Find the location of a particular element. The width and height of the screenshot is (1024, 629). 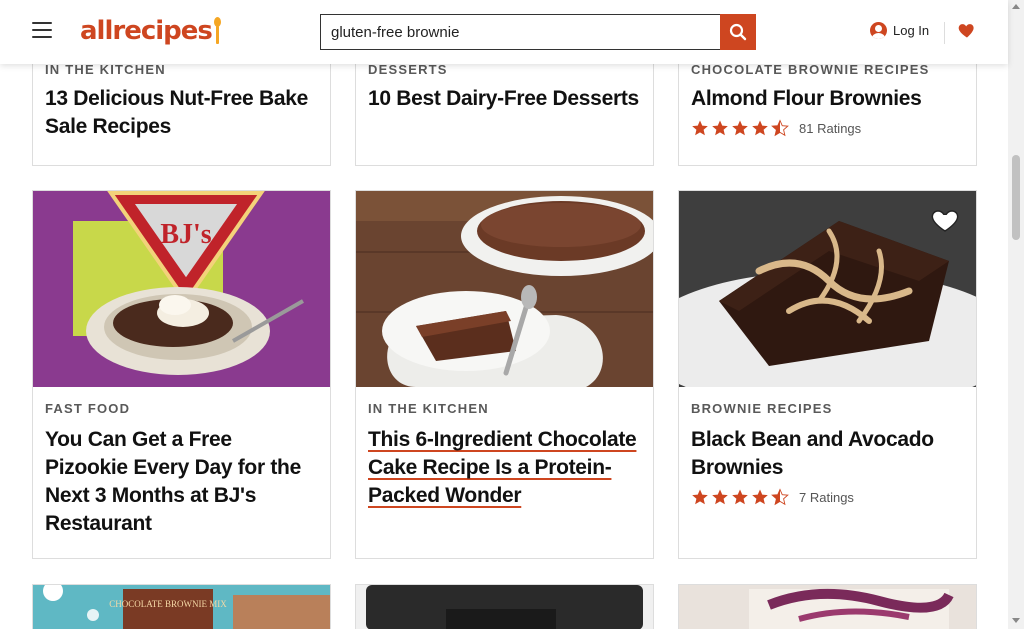

brownie-mix-image: CHOCOLATE BROWNIE MIX is located at coordinates (181, 607).